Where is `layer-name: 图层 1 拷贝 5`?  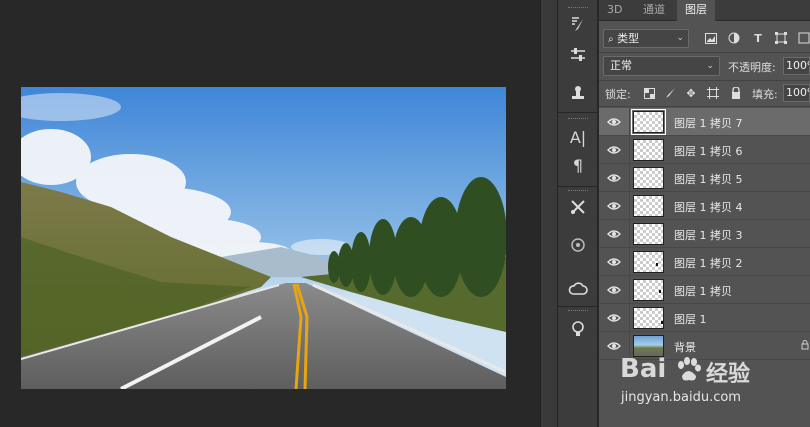
layer-name: 图层 1 拷贝 5 is located at coordinates (708, 179).